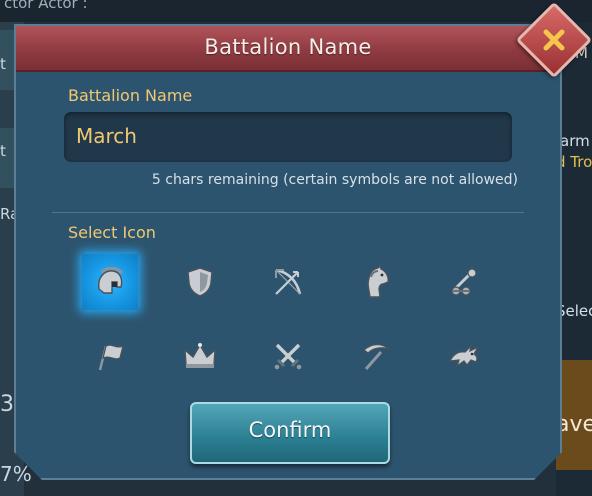 Image resolution: width=592 pixels, height=496 pixels. I want to click on horse-head-option, so click(376, 282).